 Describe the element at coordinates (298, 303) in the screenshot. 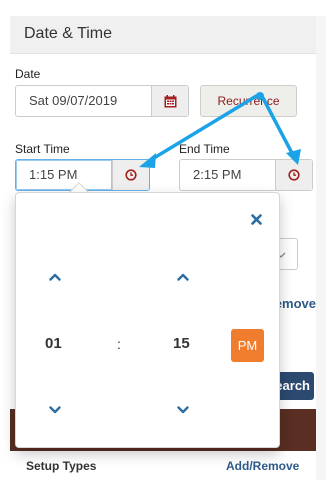

I see `add-remove-link: Add/Remove` at that location.